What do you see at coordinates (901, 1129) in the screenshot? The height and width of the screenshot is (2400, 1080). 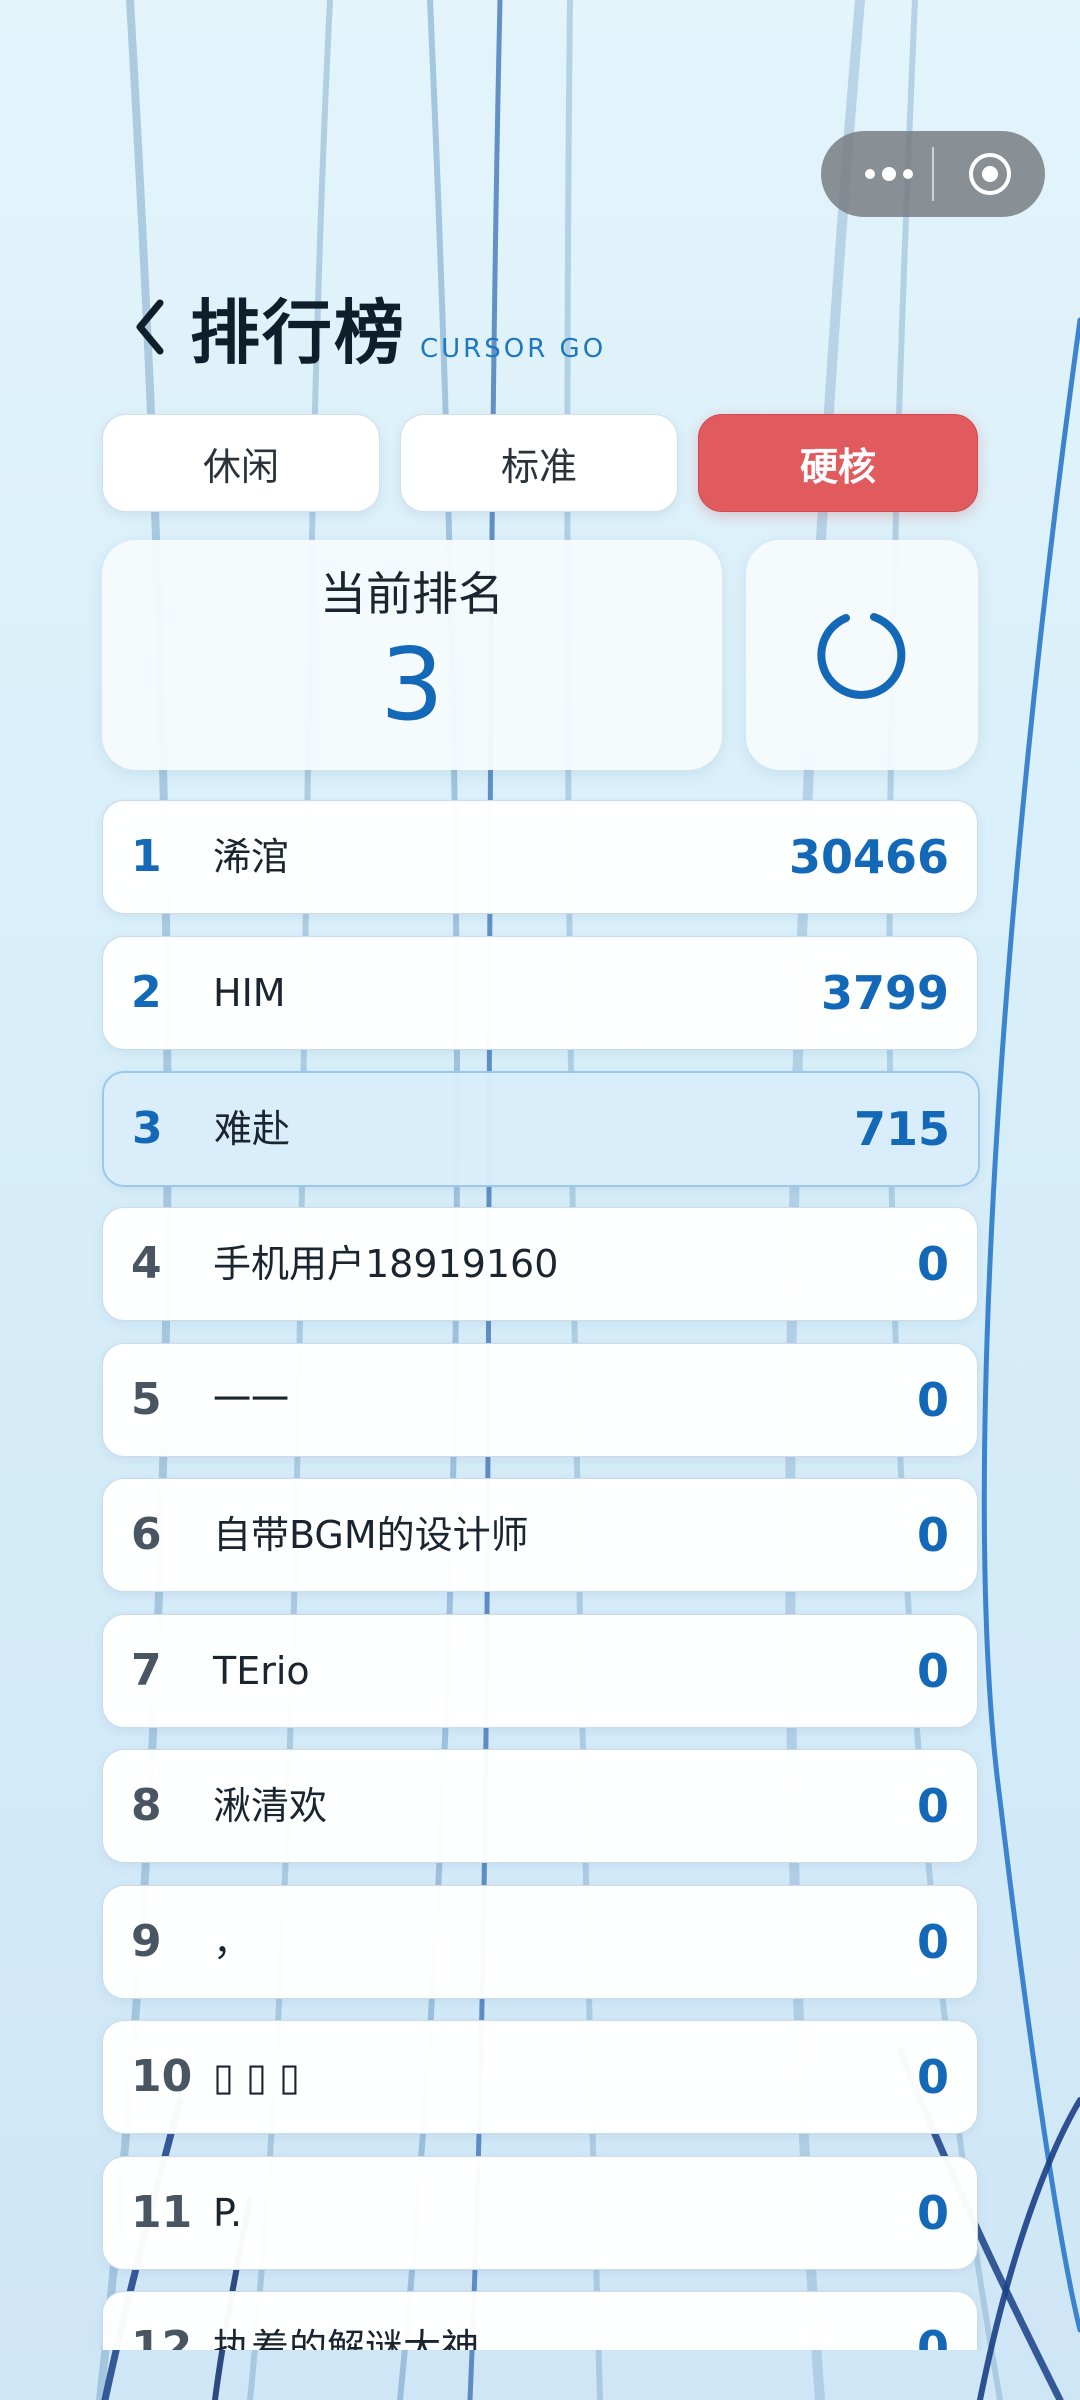 I see `player-score: 715` at bounding box center [901, 1129].